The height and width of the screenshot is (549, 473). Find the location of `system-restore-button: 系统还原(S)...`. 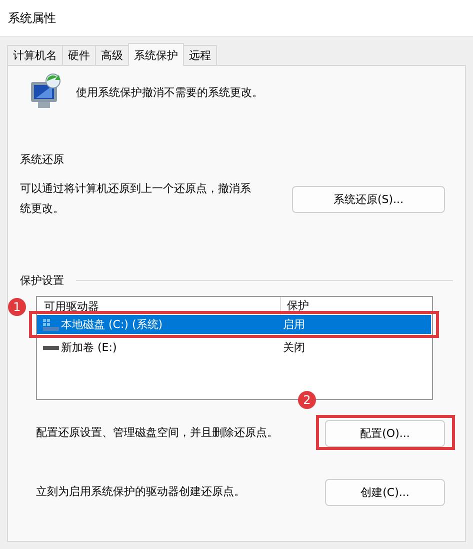

system-restore-button: 系统还原(S)... is located at coordinates (368, 199).